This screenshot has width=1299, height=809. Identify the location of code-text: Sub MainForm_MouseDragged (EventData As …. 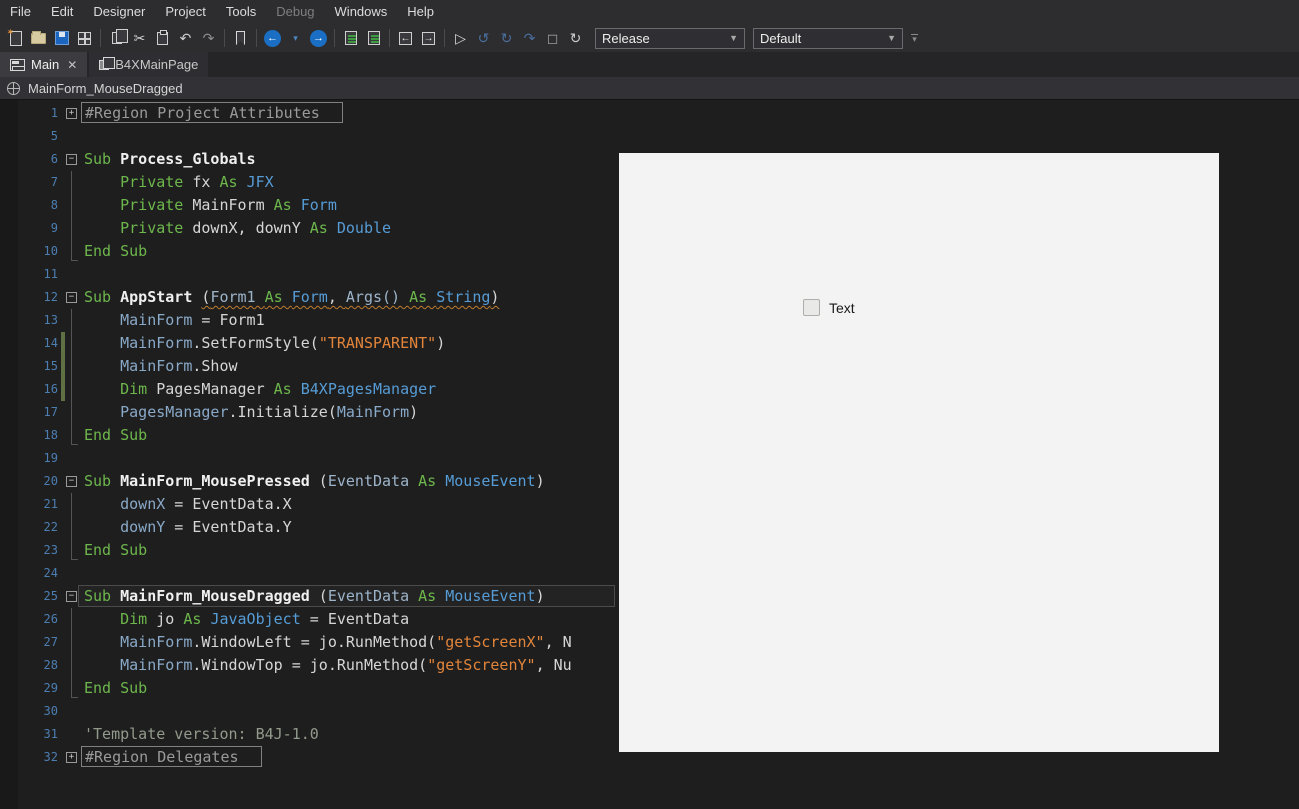
(314, 596).